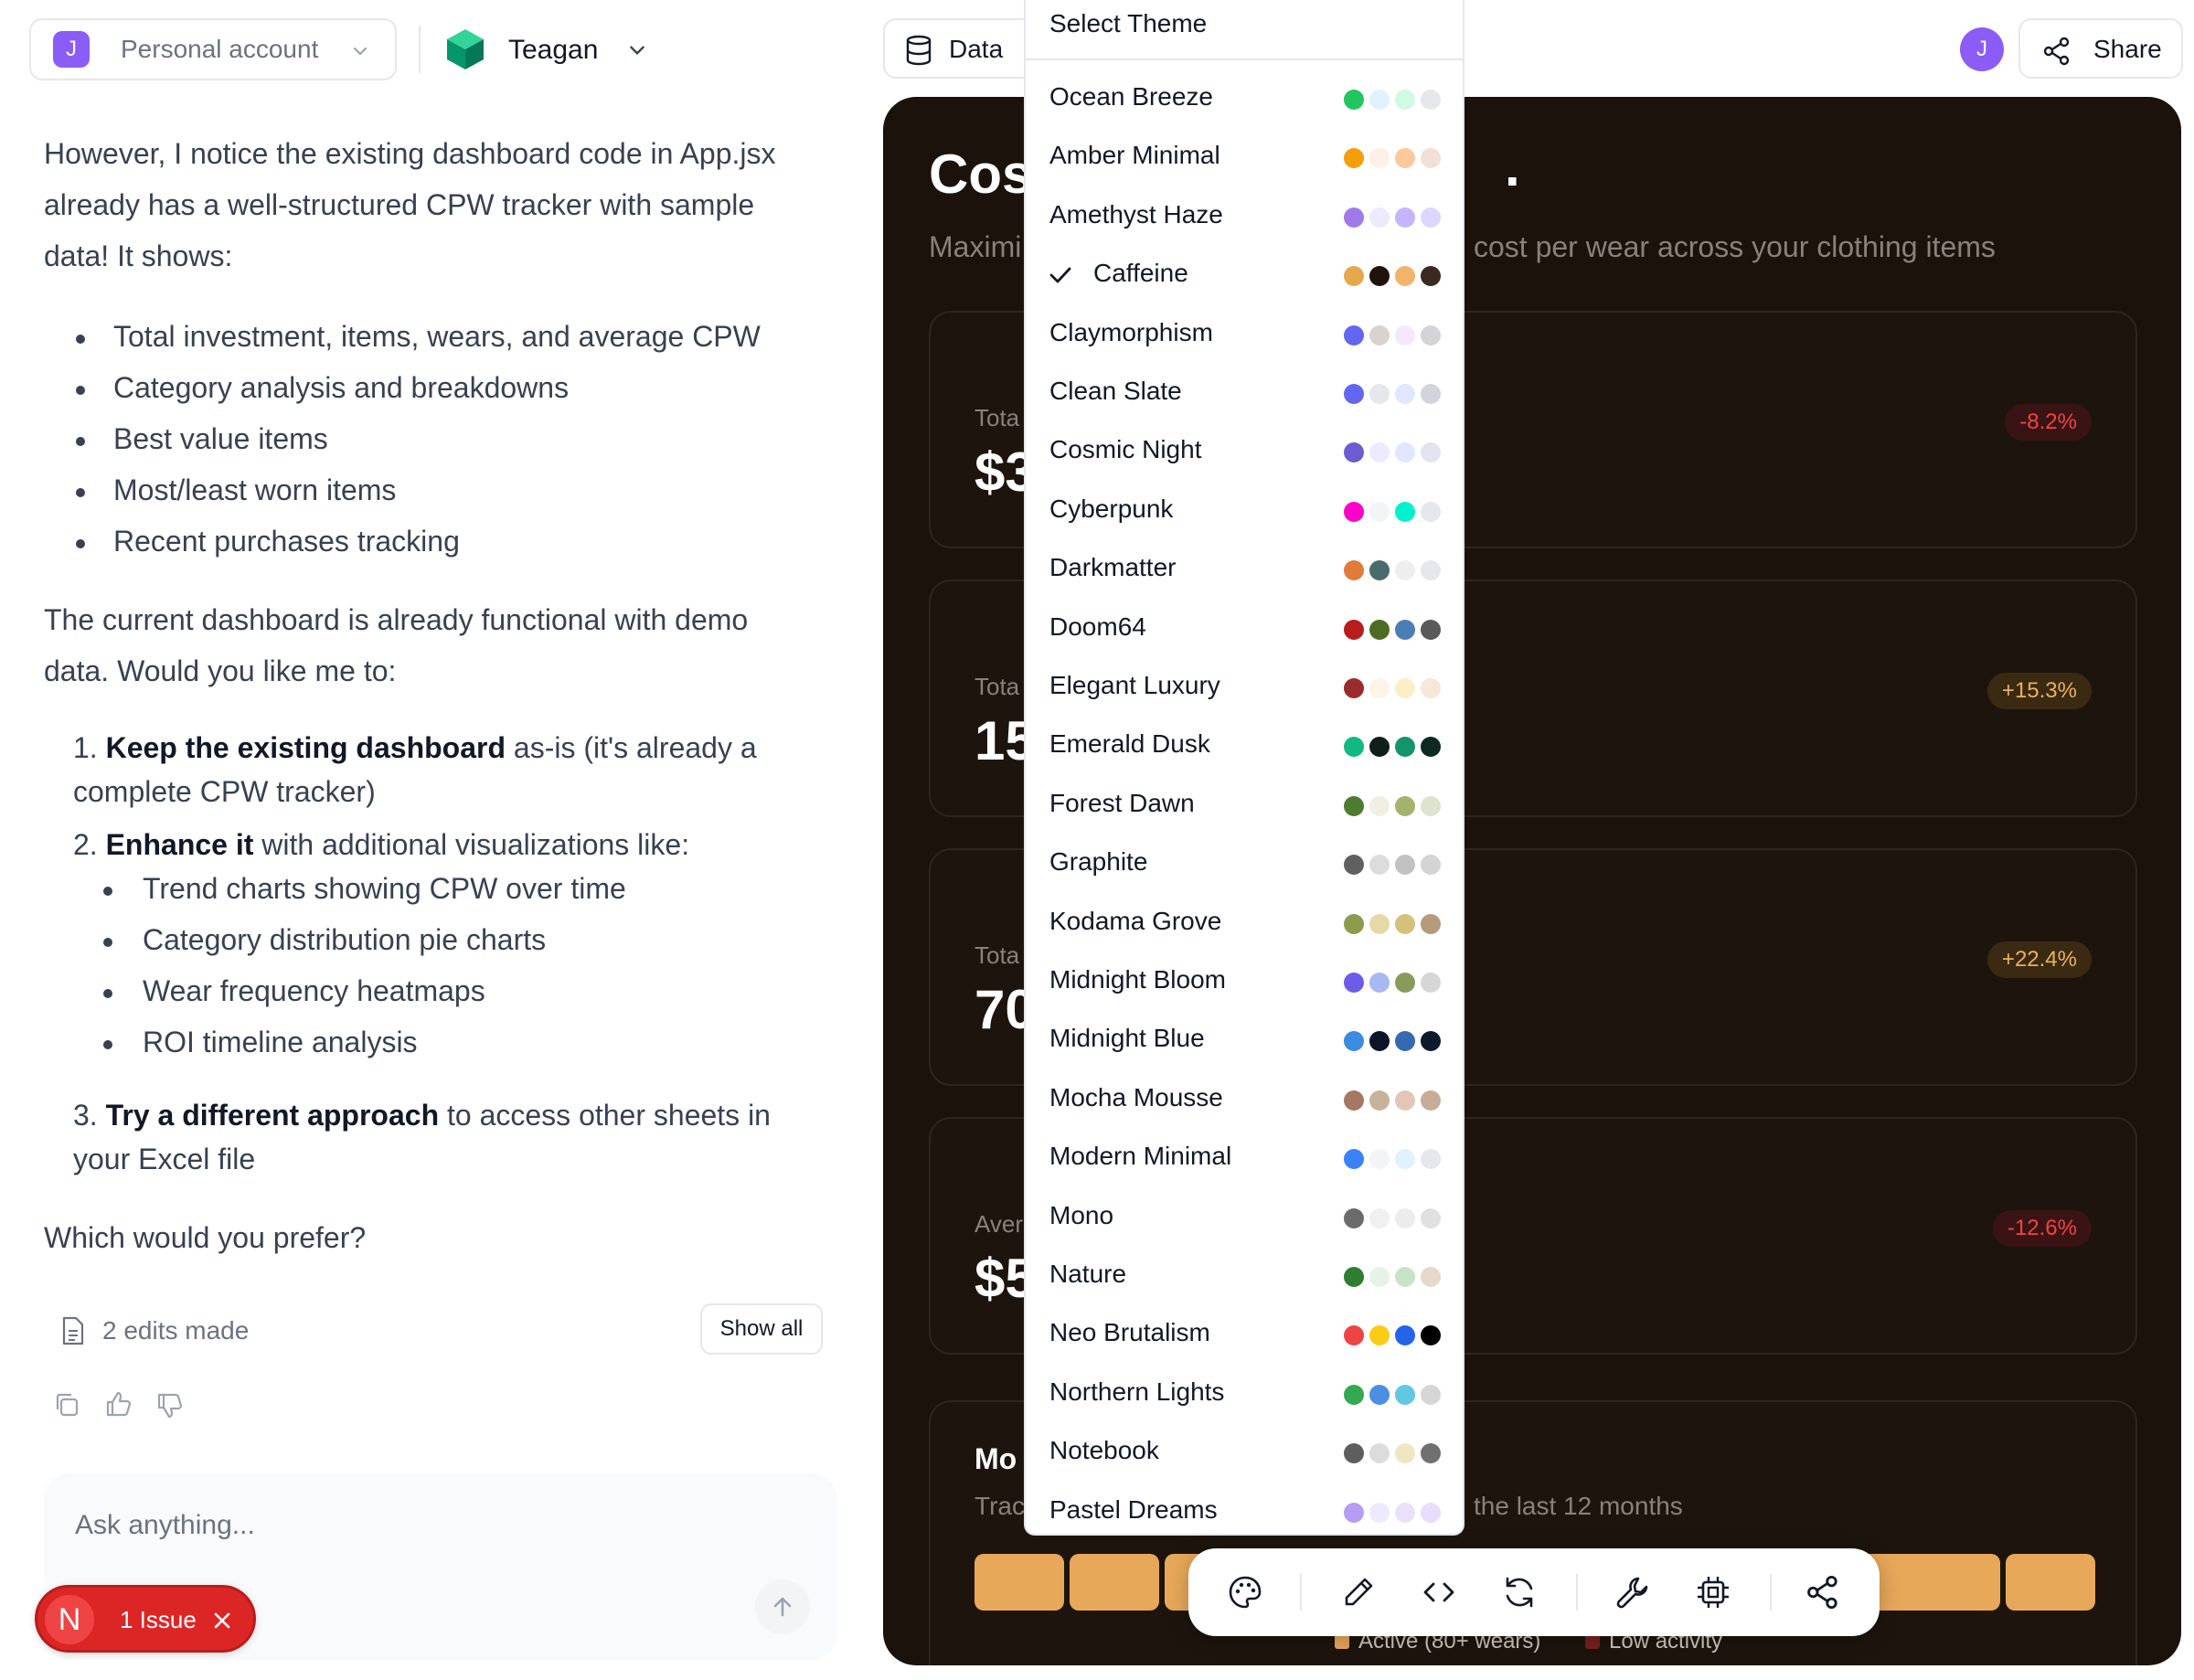  I want to click on theme-option: Elegant Luxury, so click(1244, 688).